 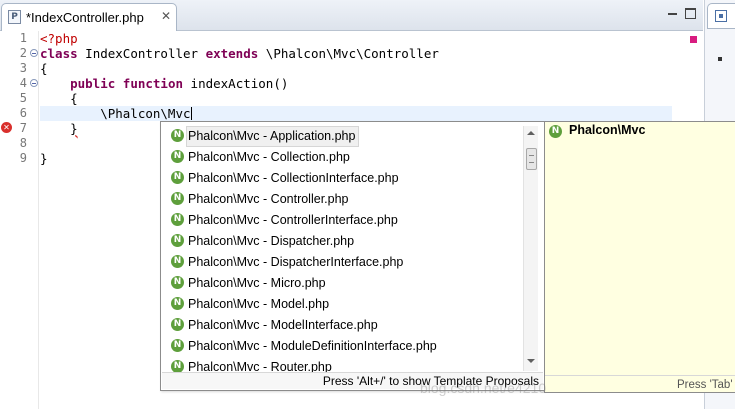 I want to click on line-number: 5, so click(x=23, y=98).